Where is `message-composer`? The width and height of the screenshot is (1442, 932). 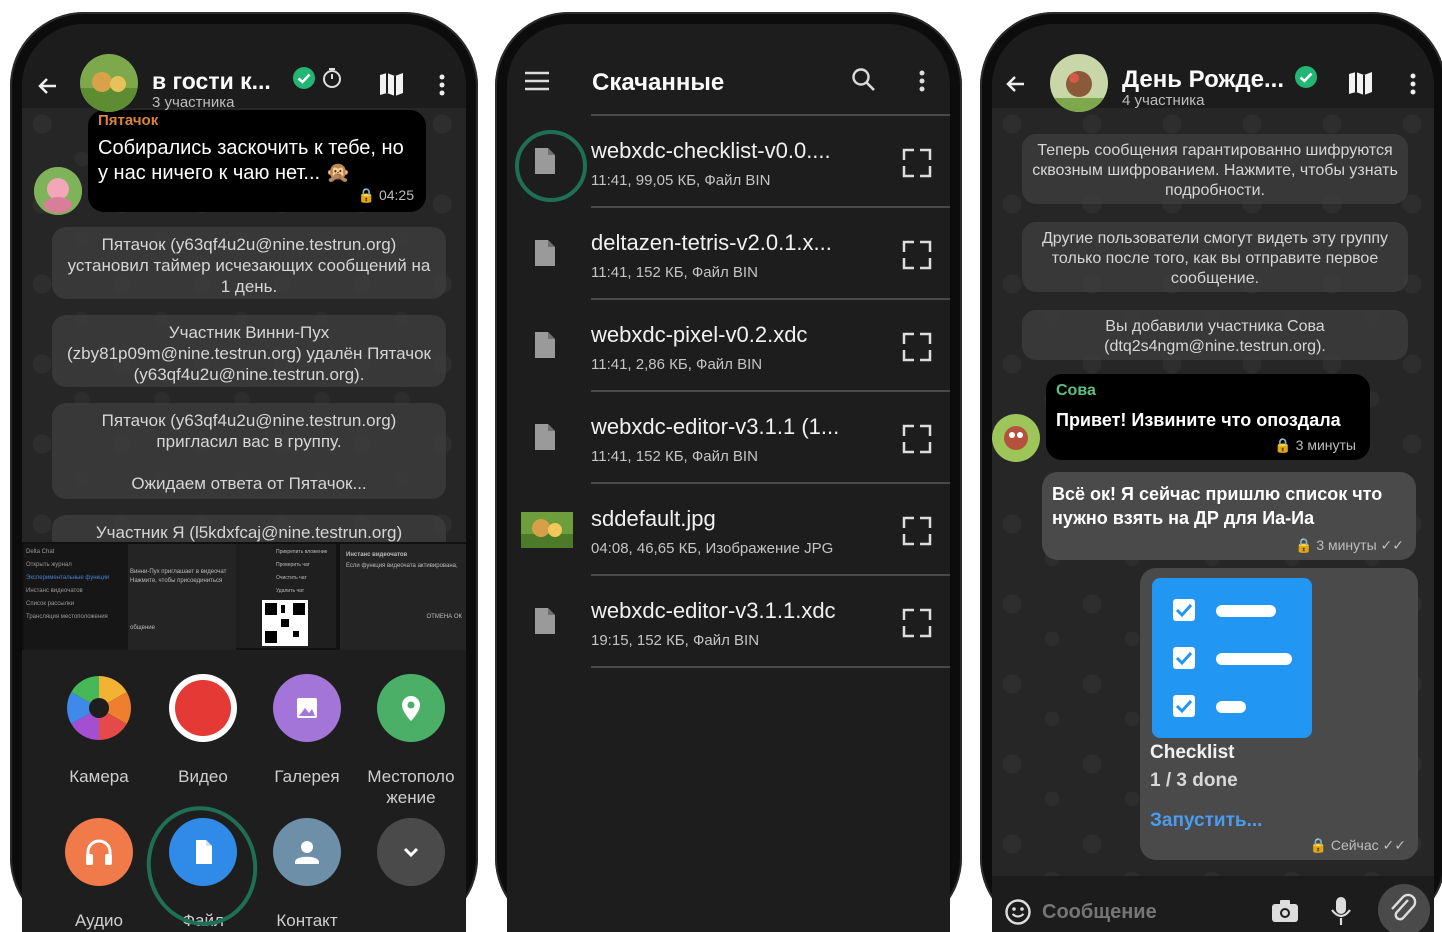 message-composer is located at coordinates (1213, 904).